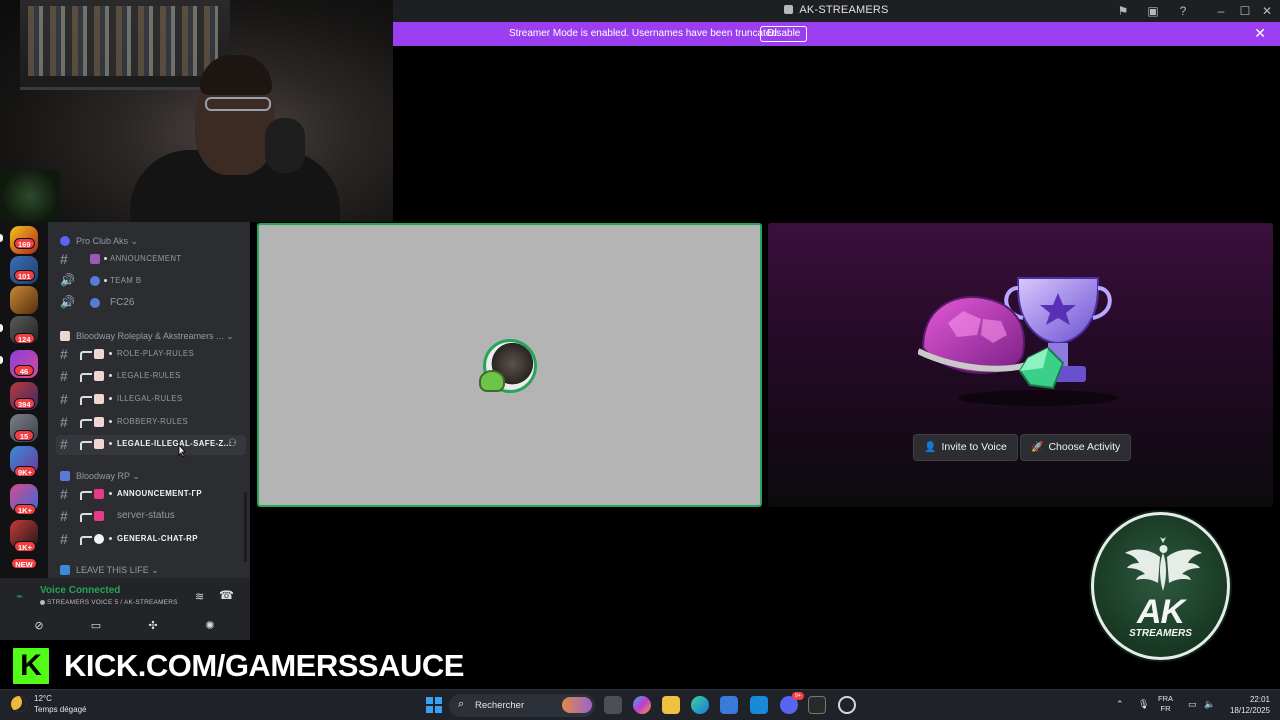 This screenshot has height=720, width=1280. Describe the element at coordinates (60, 704) in the screenshot. I see `weather-widget: 12°C Temps dégagé` at that location.